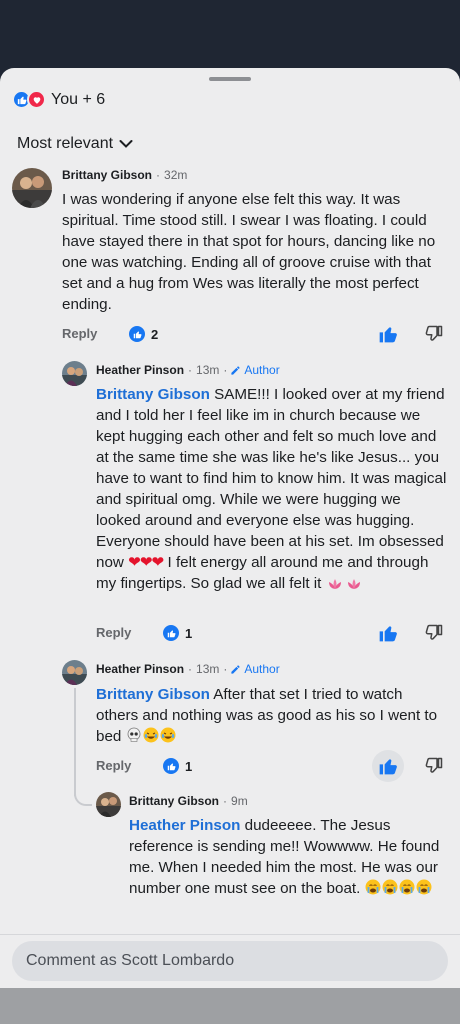  I want to click on mention-link: Heather Pinson, so click(184, 825).